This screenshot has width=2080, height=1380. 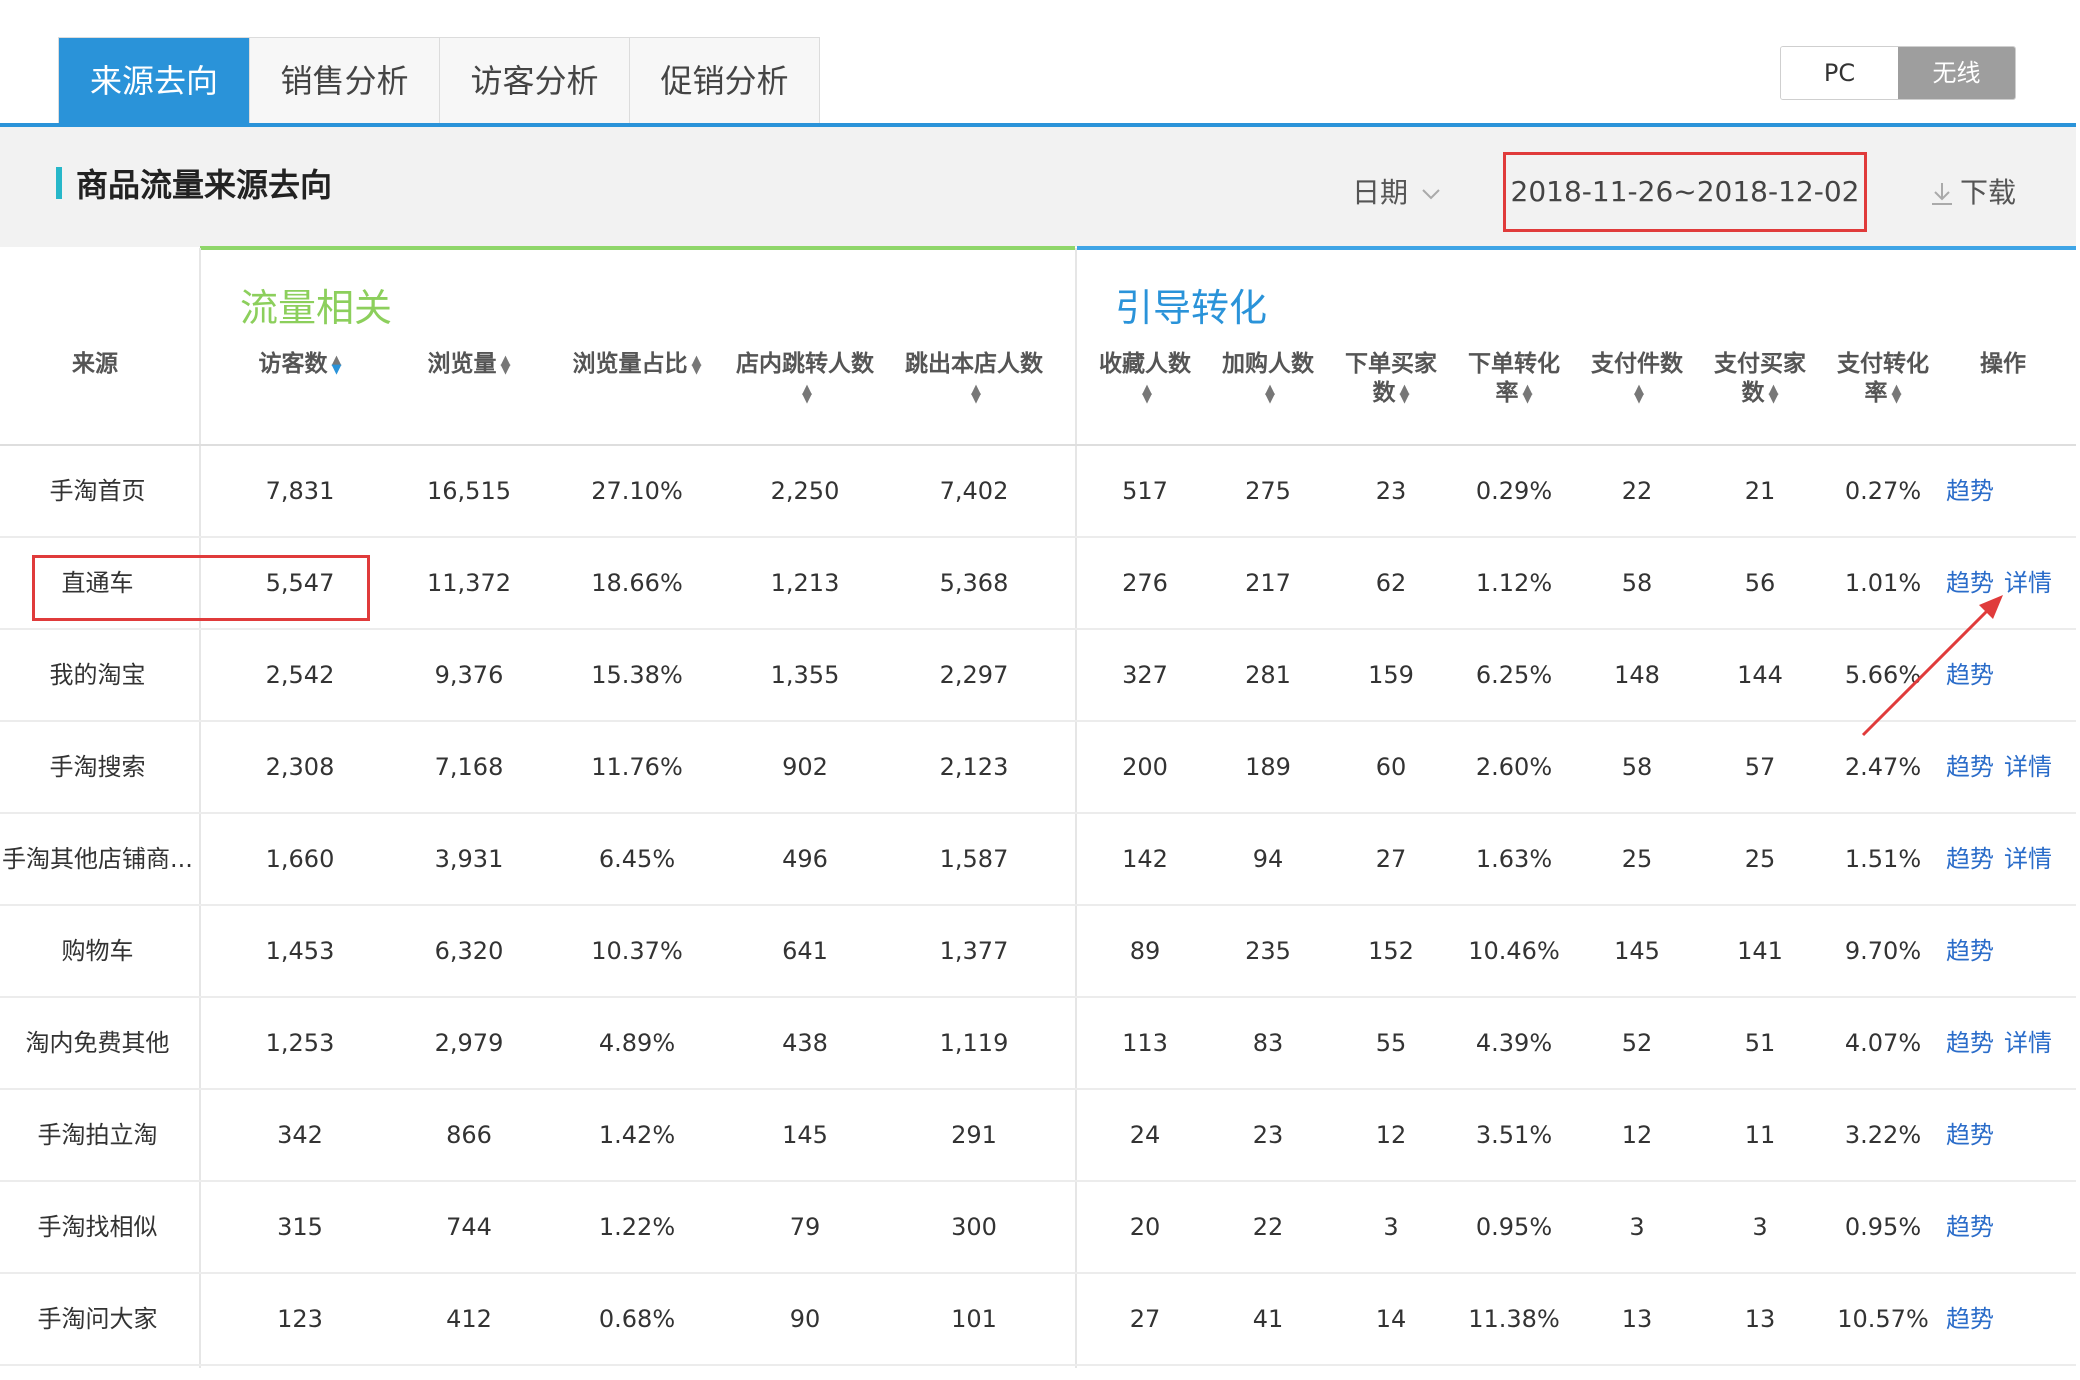 What do you see at coordinates (1145, 1227) in the screenshot?
I see `cell-favorites: 20` at bounding box center [1145, 1227].